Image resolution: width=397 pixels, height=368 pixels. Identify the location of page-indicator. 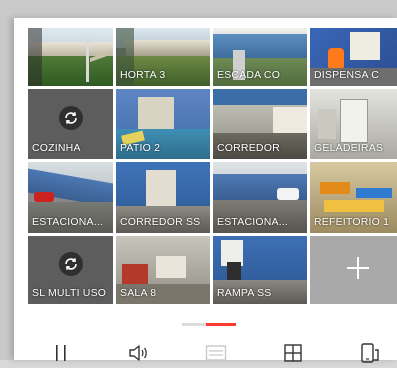
(209, 324).